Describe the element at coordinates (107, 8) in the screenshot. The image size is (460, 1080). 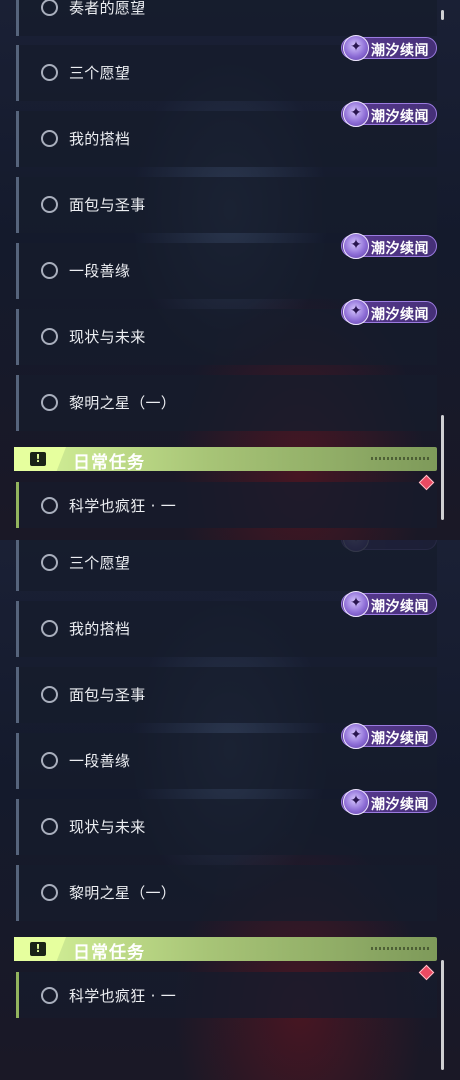
I see `quest-label: 奏者的愿望` at that location.